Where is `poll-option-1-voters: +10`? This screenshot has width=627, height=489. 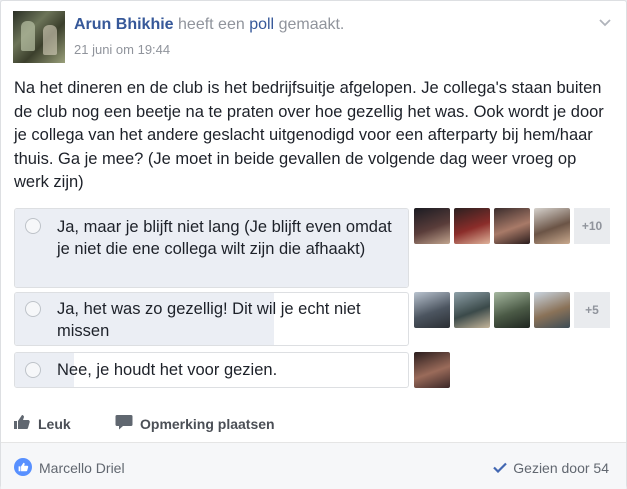 poll-option-1-voters: +10 is located at coordinates (512, 226).